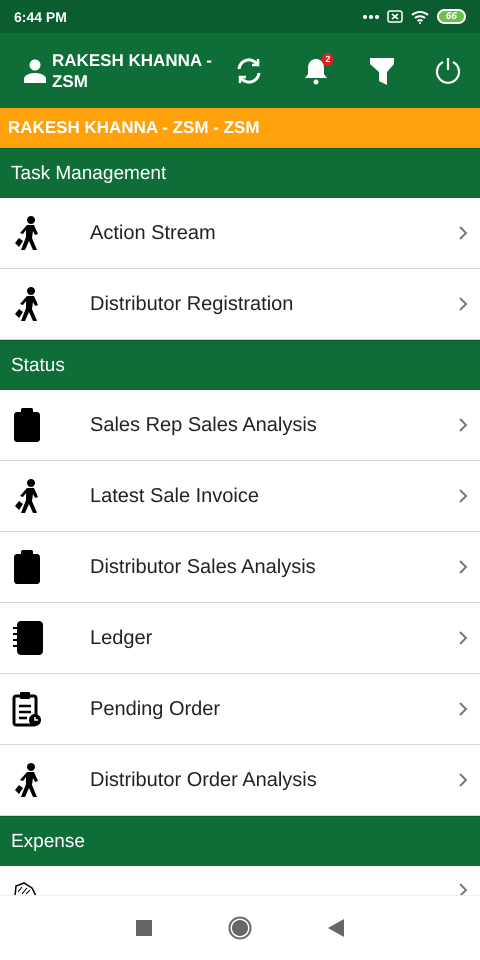 Image resolution: width=480 pixels, height=960 pixels. I want to click on menu-item-label: Sales Rep Sales Analysis, so click(203, 425).